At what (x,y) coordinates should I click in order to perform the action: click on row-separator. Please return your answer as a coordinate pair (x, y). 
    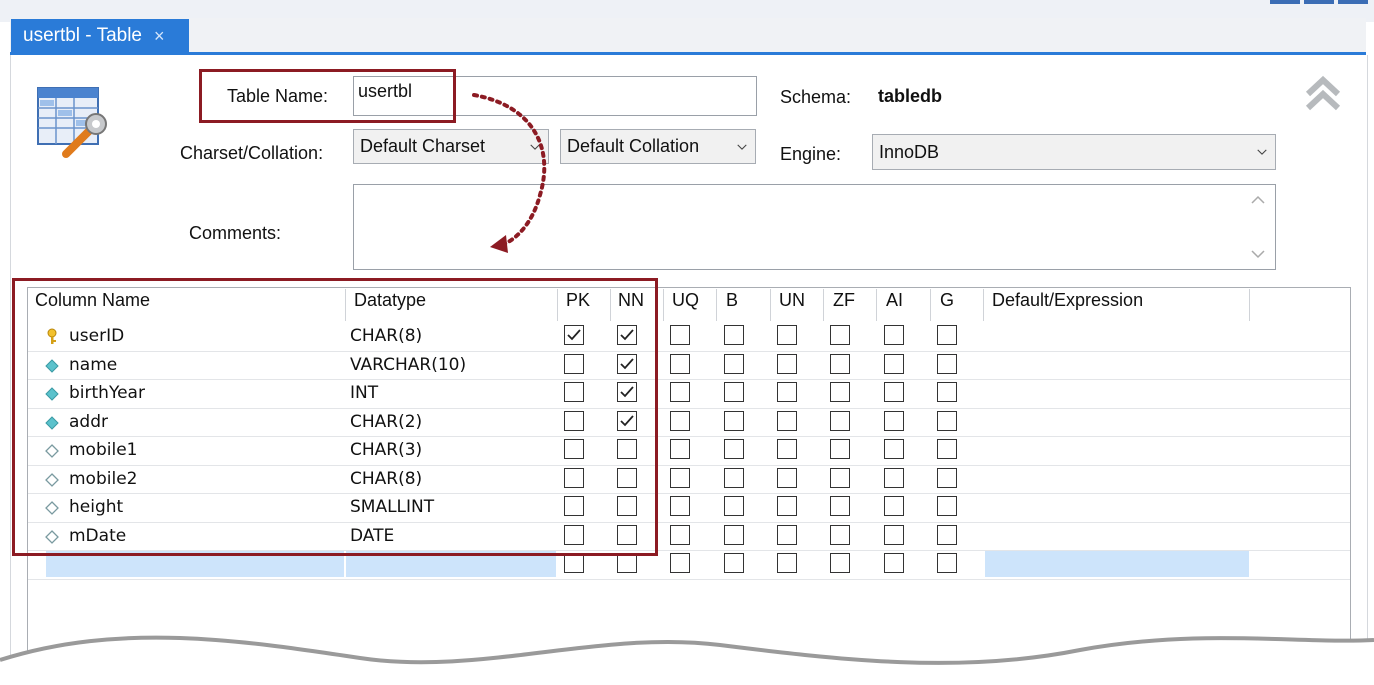
    Looking at the image, I should click on (689, 579).